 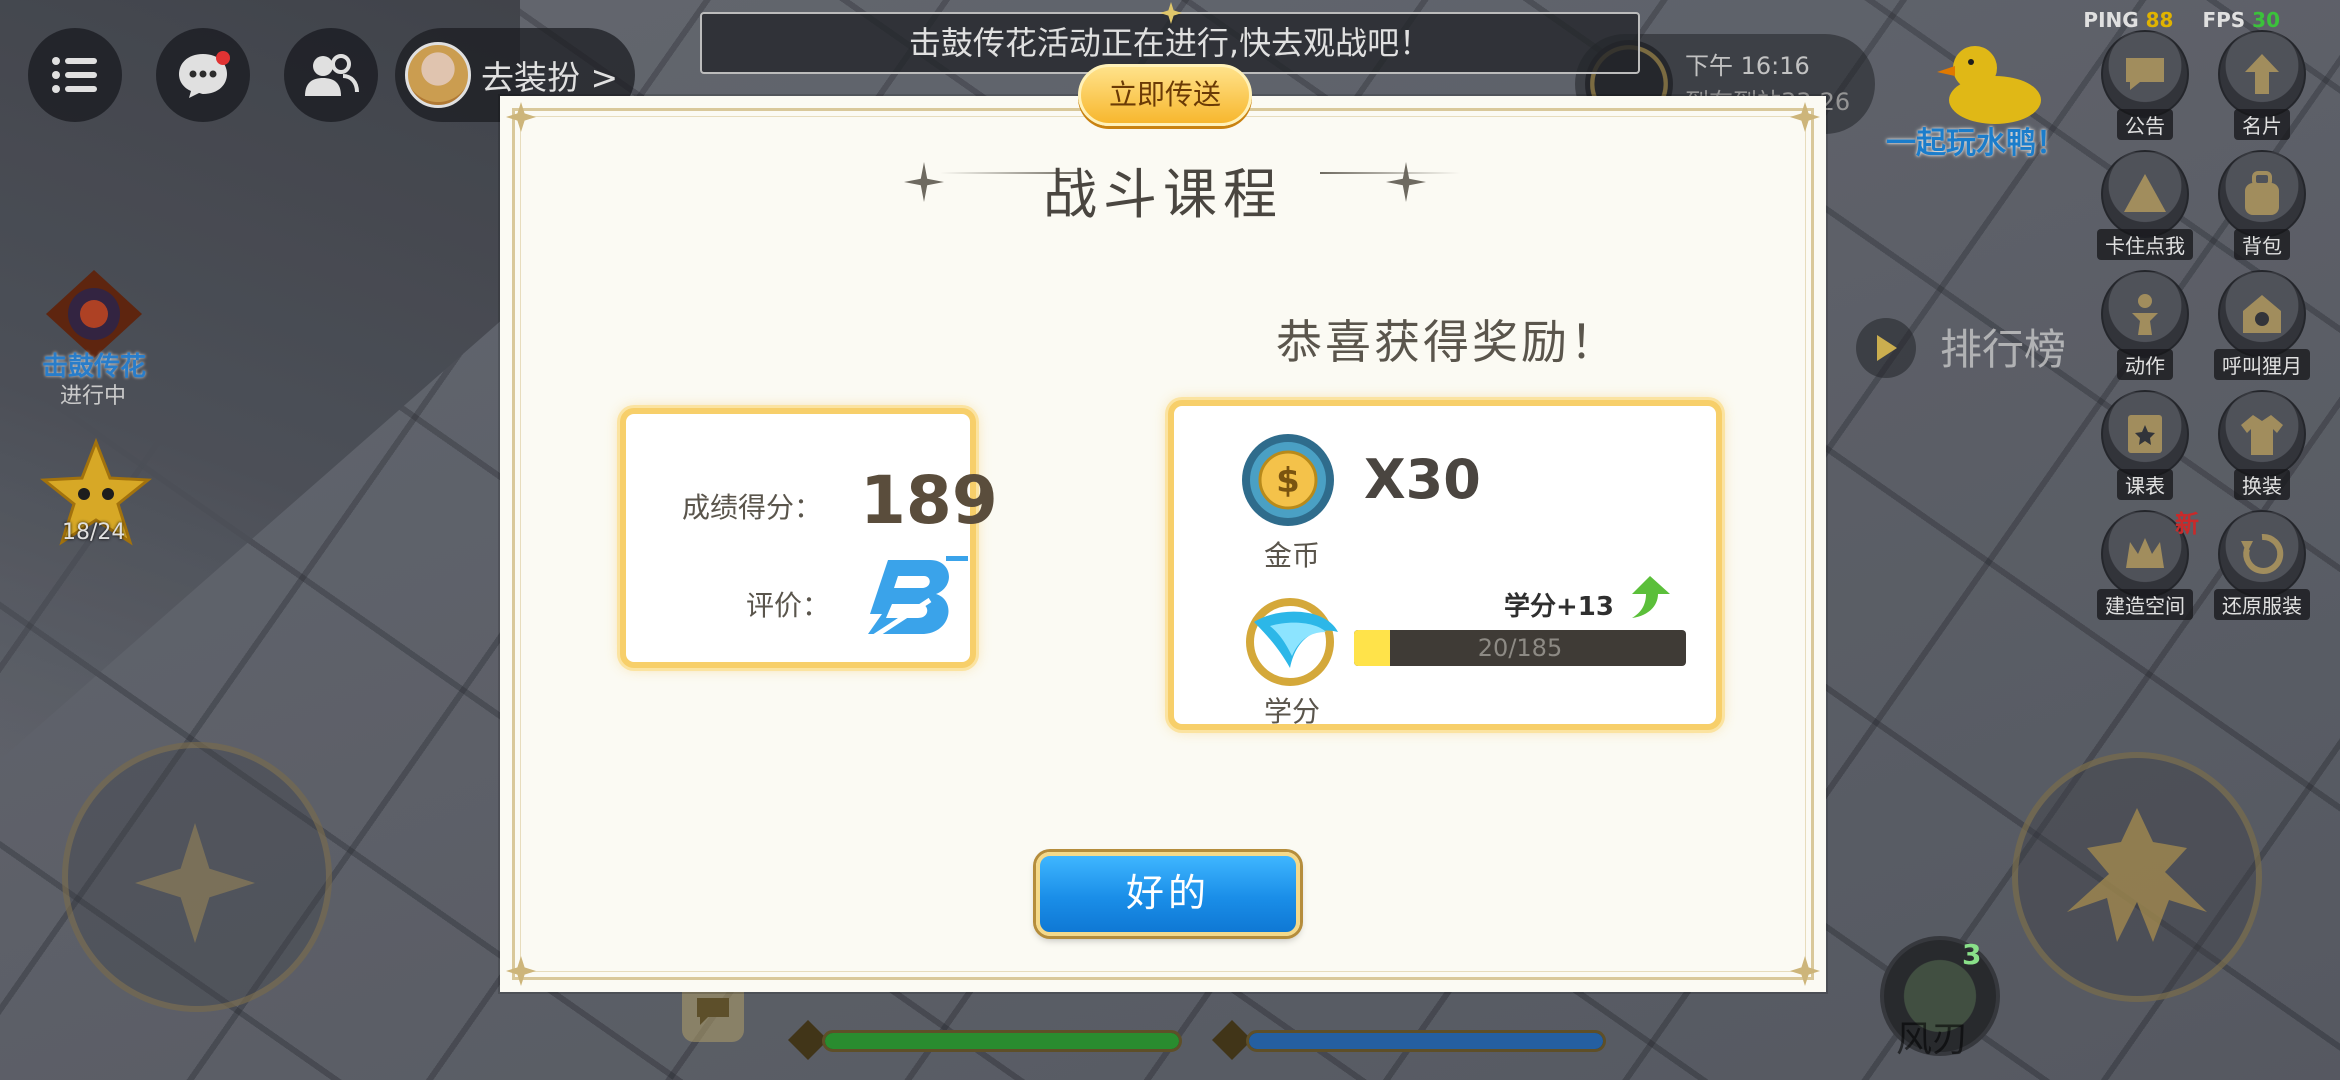 I want to click on dialog-title: 战斗课程, so click(x=1163, y=194).